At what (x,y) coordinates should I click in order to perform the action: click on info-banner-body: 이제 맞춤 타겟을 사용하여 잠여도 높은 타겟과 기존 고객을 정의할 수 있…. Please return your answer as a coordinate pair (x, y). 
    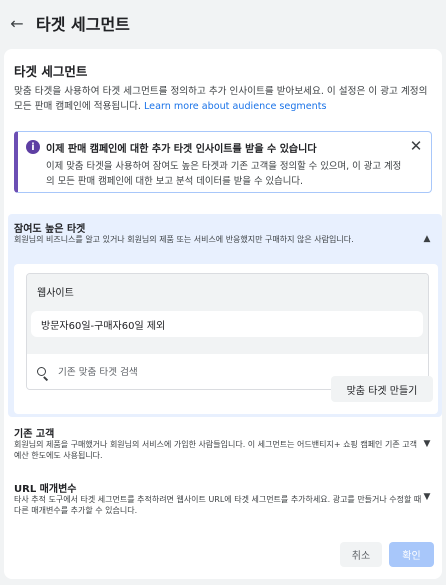
    Looking at the image, I should click on (224, 174).